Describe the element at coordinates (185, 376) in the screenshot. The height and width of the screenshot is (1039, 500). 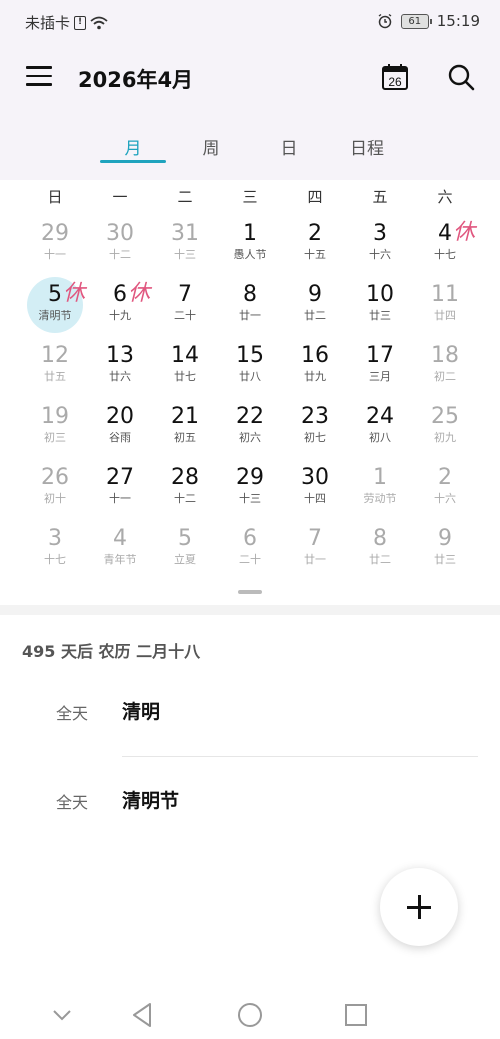
I see `lunar-label: 廿七` at that location.